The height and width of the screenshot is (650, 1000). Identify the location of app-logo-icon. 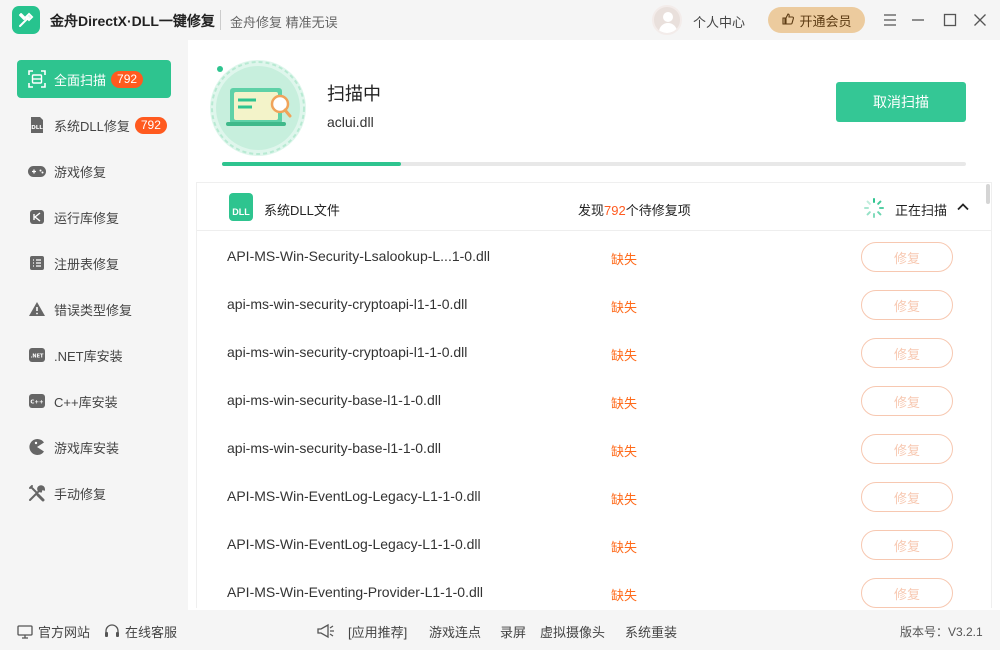
(26, 20).